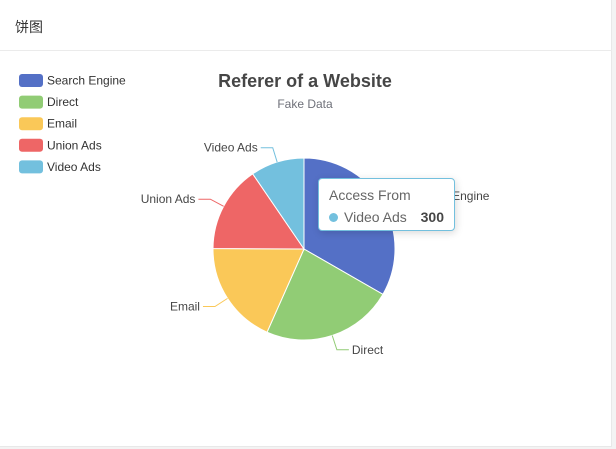 This screenshot has width=616, height=449. Describe the element at coordinates (432, 217) in the screenshot. I see `tooltip-value: 300` at that location.